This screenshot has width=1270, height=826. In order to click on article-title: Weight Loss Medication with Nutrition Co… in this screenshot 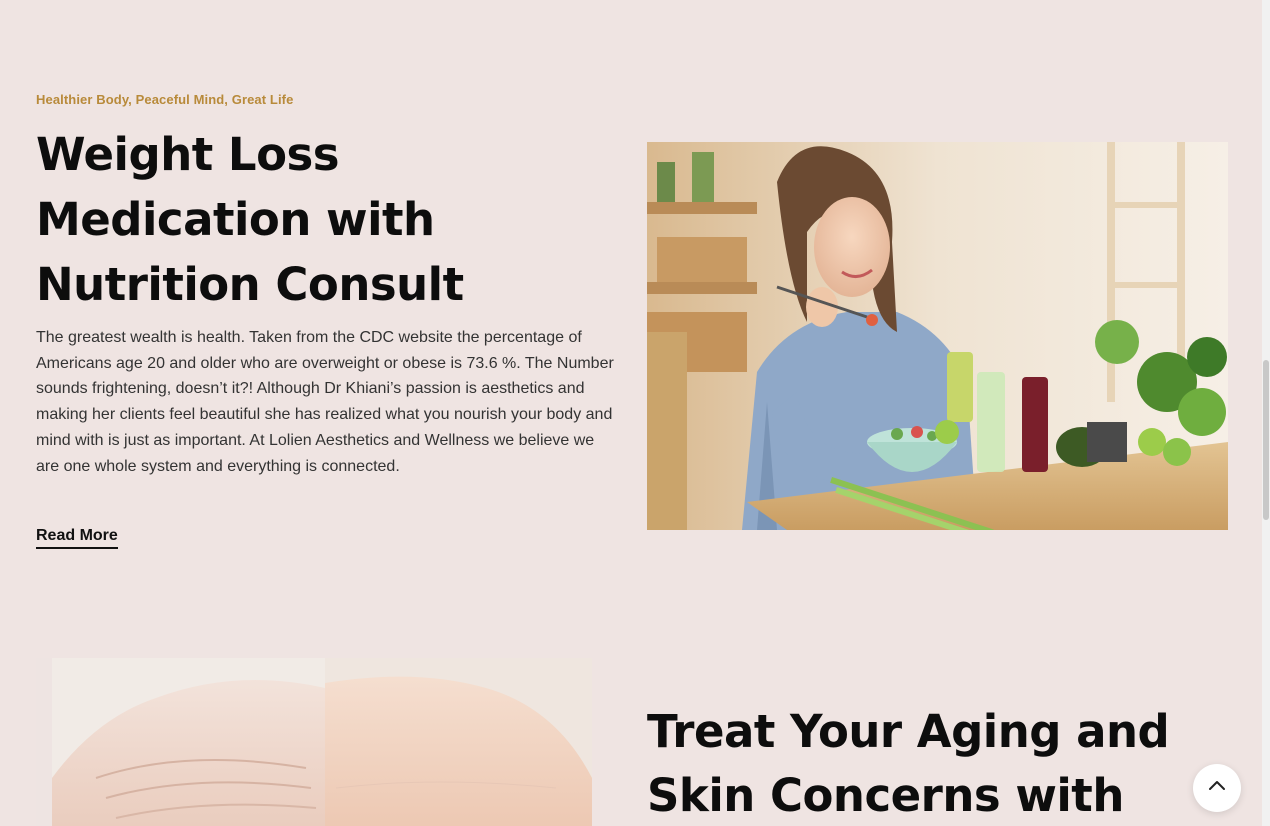, I will do `click(250, 219)`.